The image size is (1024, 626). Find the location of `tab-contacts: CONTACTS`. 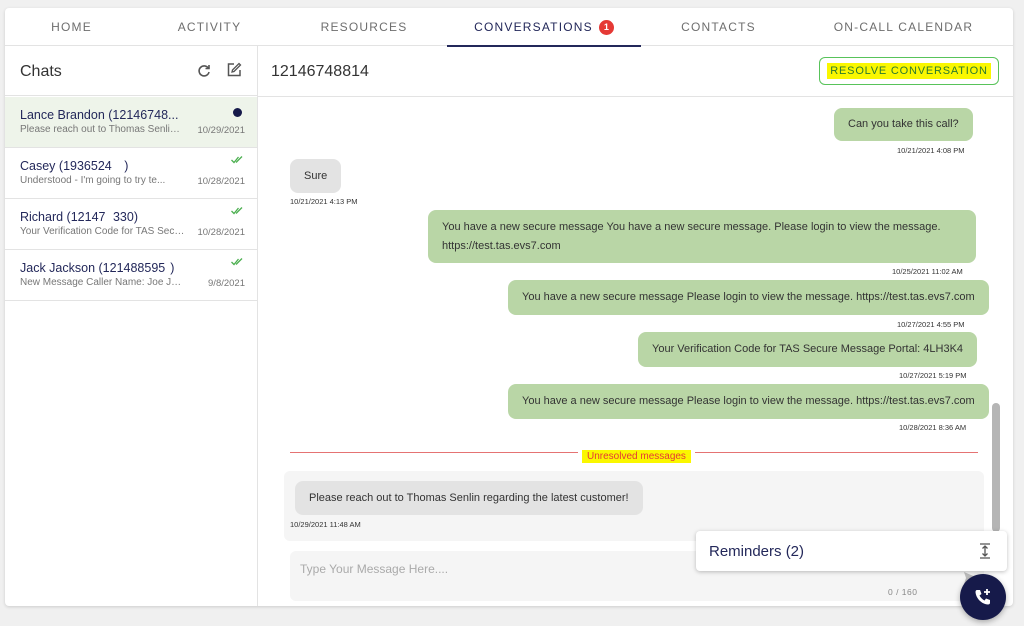

tab-contacts: CONTACTS is located at coordinates (718, 27).